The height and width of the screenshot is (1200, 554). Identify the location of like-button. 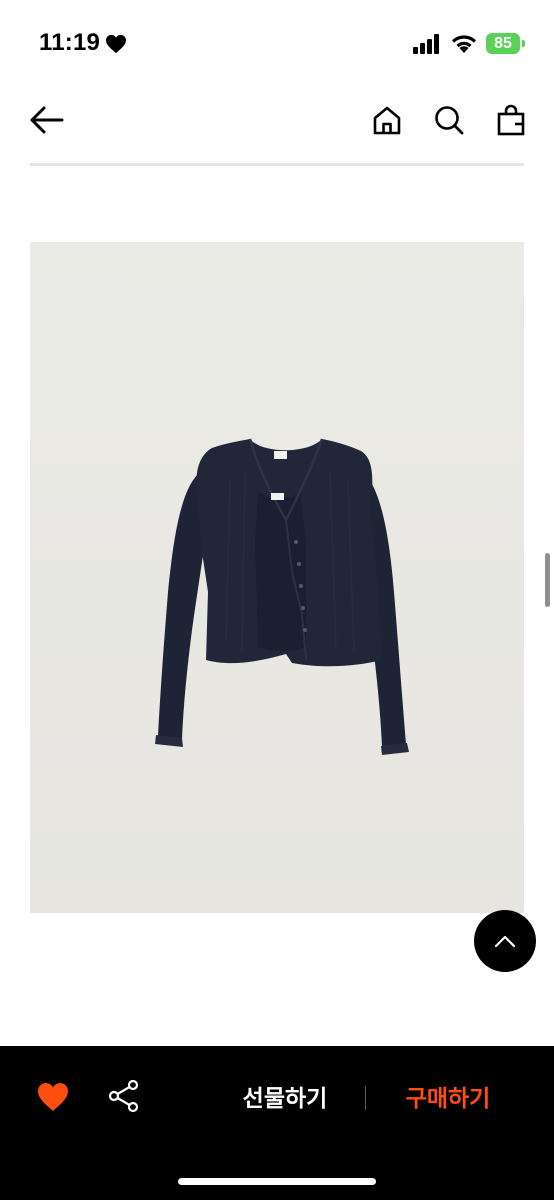
(53, 1097).